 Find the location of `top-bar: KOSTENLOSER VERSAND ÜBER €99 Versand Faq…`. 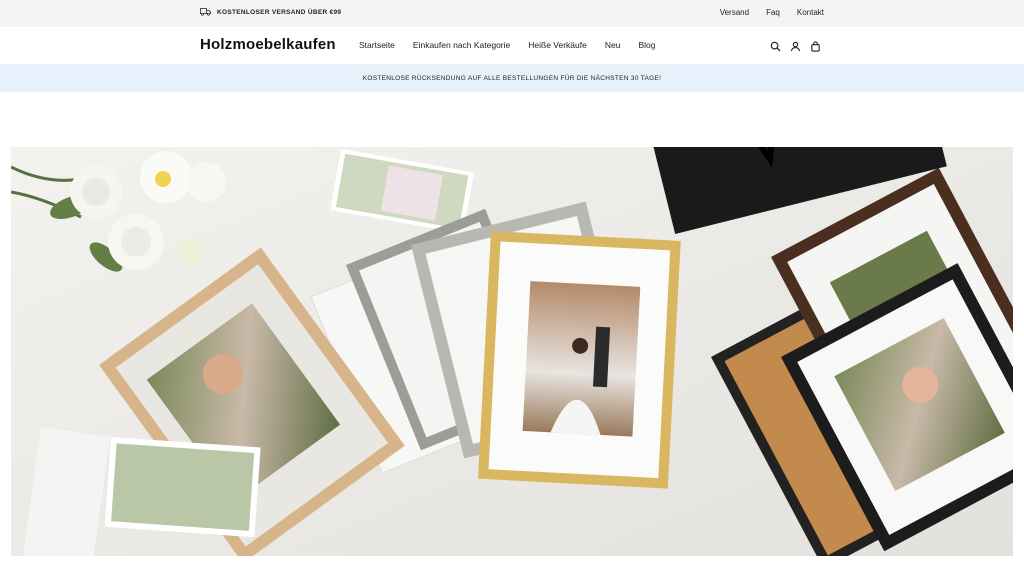

top-bar: KOSTENLOSER VERSAND ÜBER €99 Versand Faq… is located at coordinates (512, 13).